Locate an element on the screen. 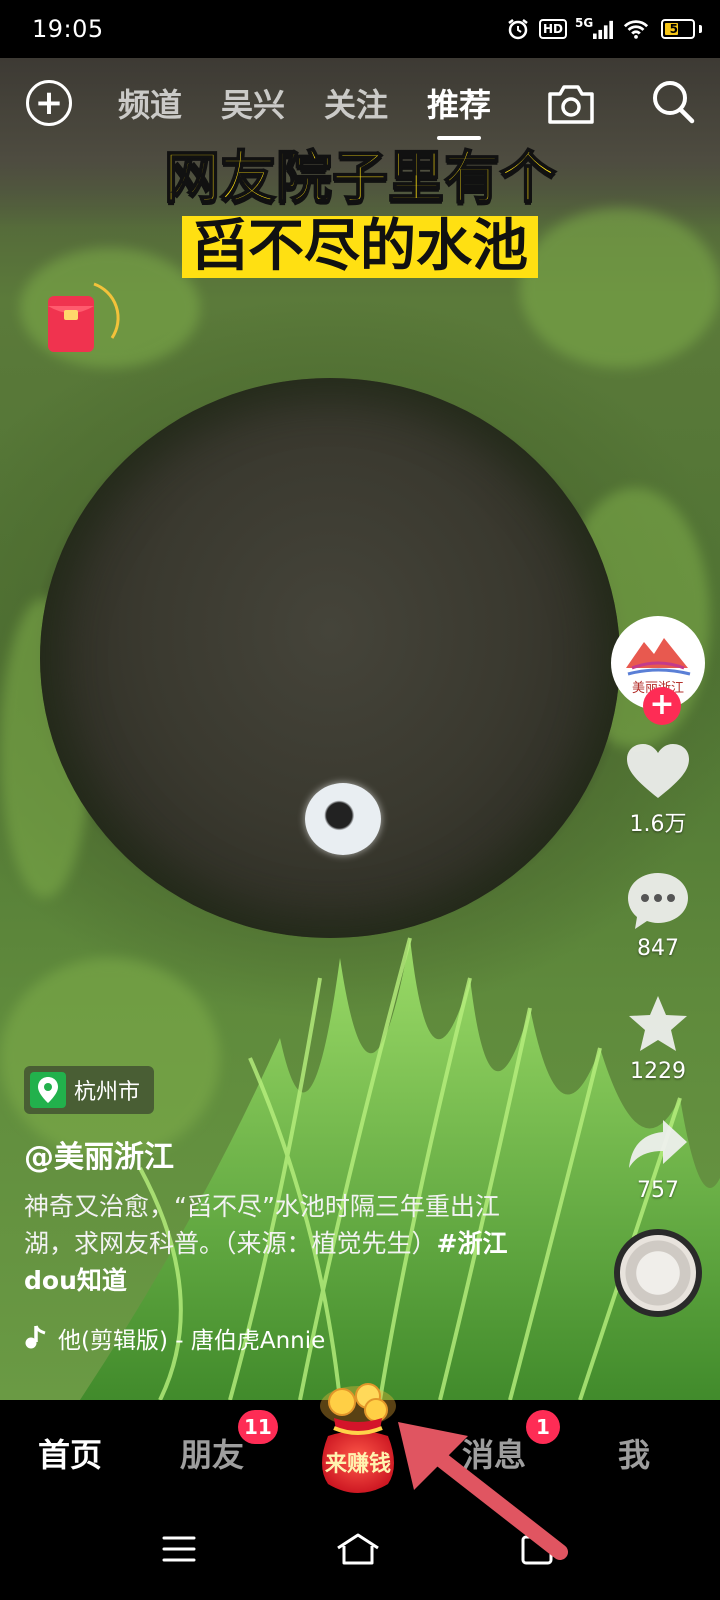 Image resolution: width=720 pixels, height=1600 pixels. status-icons: HD 5G 51 is located at coordinates (603, 29).